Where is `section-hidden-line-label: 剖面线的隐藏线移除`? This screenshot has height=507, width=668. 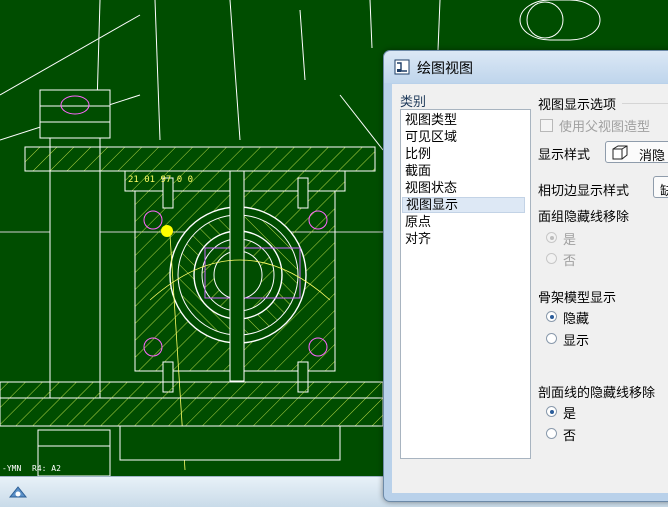
section-hidden-line-label: 剖面线的隐藏线移除 is located at coordinates (597, 393).